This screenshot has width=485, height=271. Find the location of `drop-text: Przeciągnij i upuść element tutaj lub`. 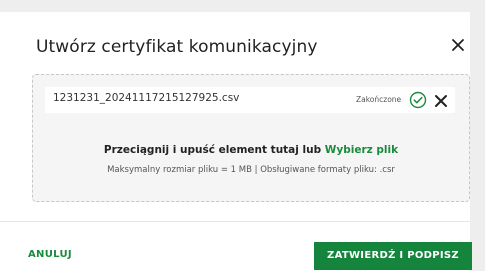

drop-text: Przeciągnij i upuść element tutaj lub is located at coordinates (212, 150).